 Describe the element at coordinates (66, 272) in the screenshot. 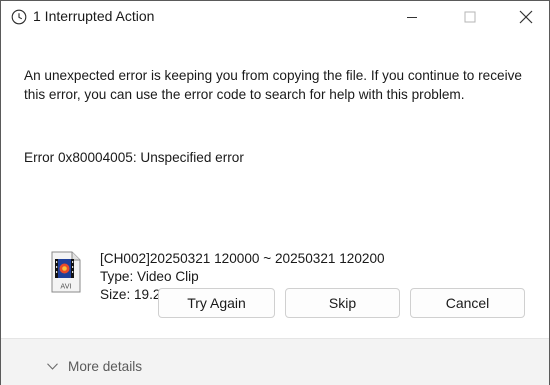

I see `avi-video-file-icon: AVI` at that location.